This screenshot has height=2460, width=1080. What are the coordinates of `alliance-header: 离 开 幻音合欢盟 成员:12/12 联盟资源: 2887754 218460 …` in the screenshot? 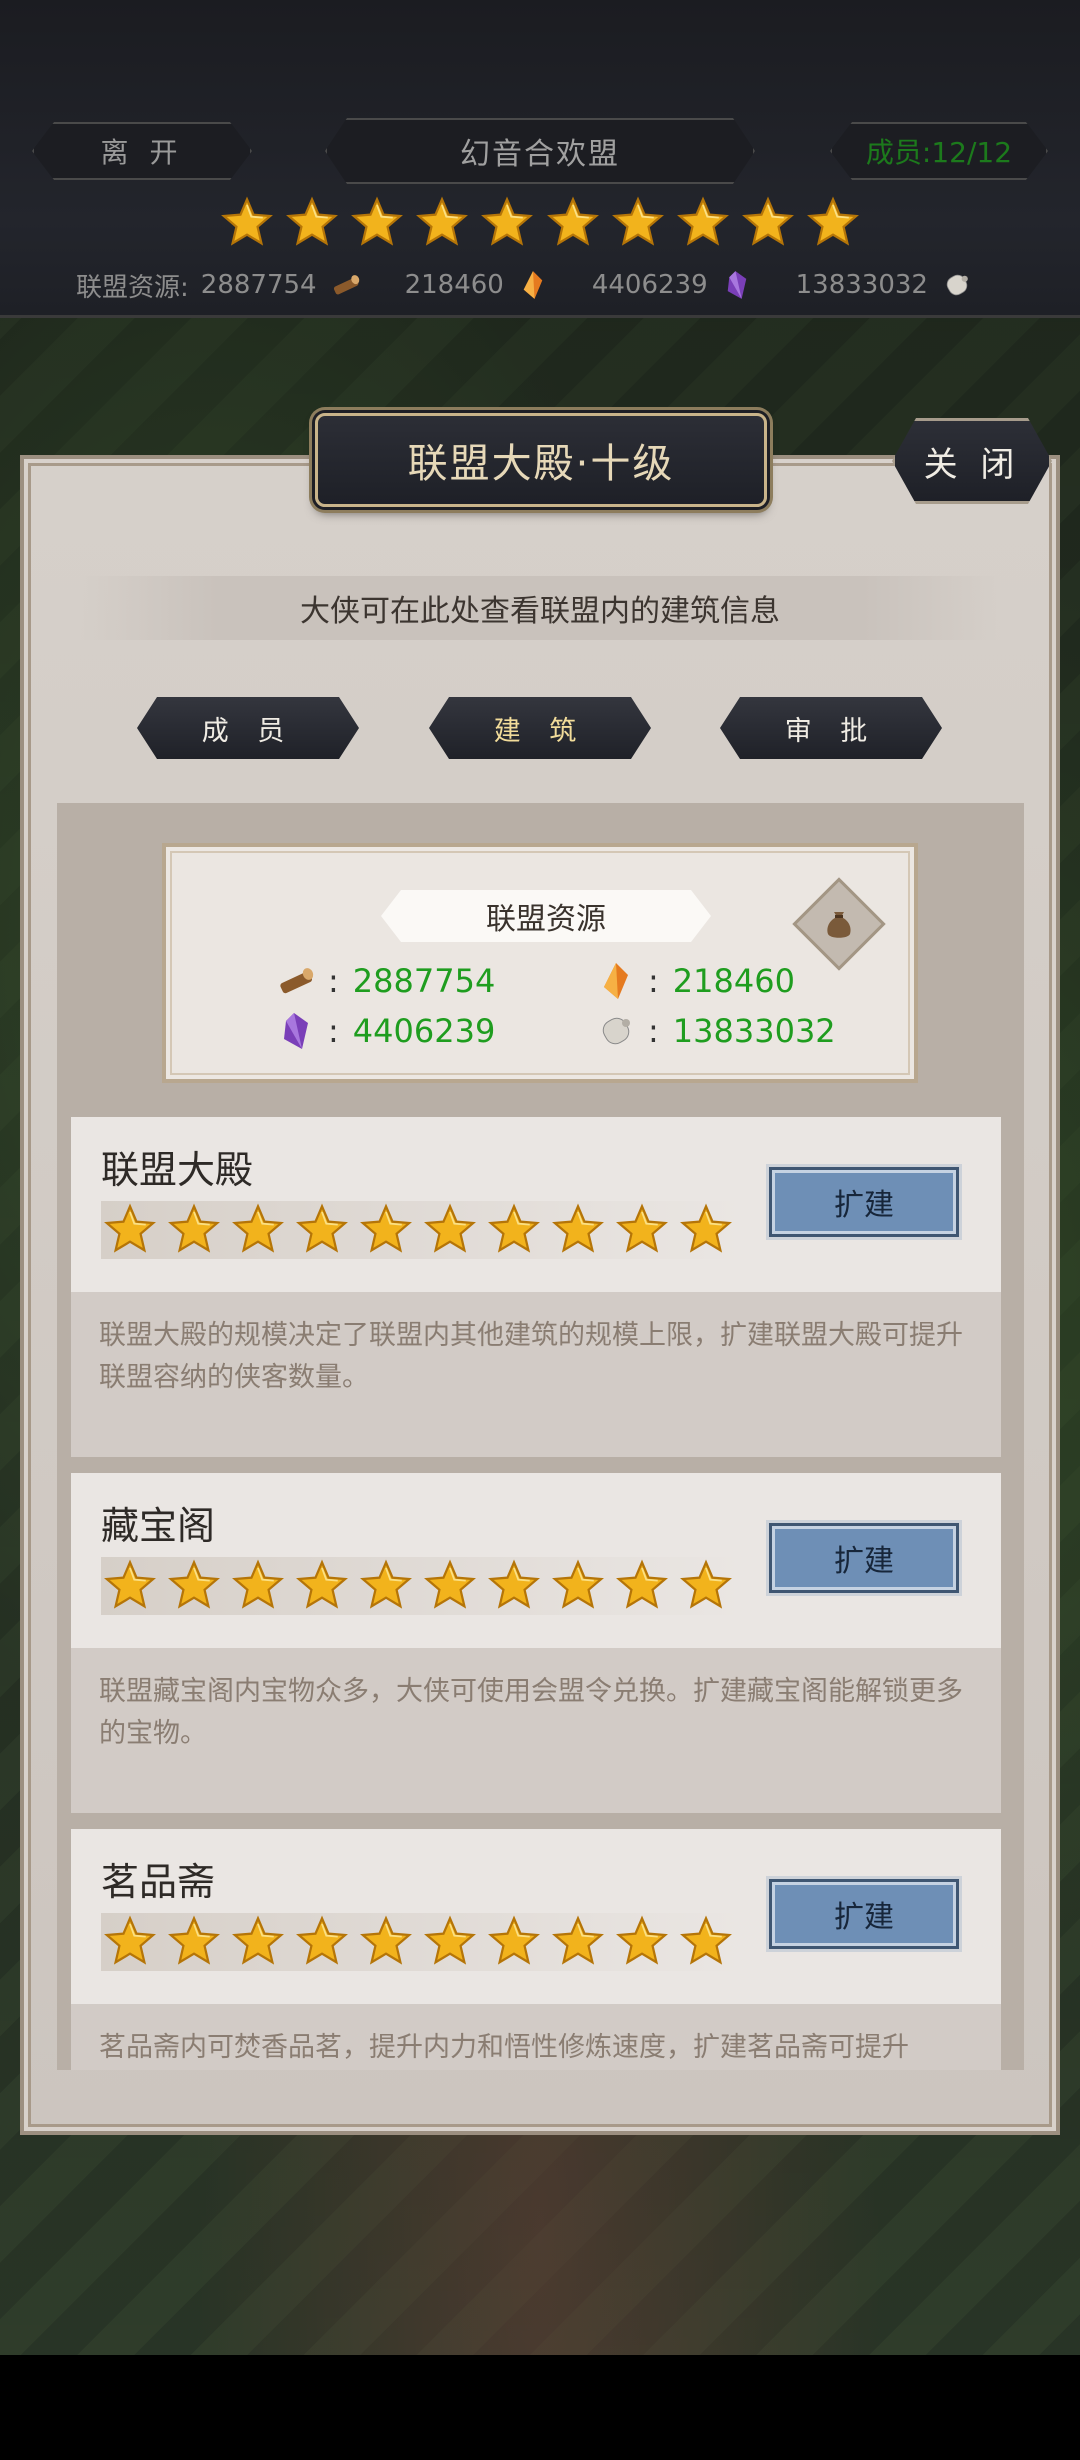 It's located at (540, 159).